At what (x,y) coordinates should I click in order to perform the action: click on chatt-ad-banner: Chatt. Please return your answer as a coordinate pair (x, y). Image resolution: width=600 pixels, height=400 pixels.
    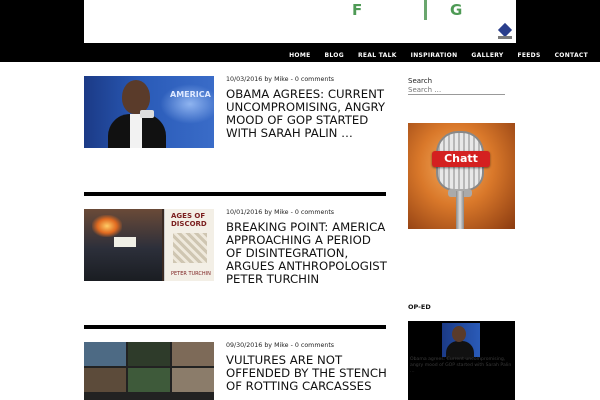
    Looking at the image, I should click on (461, 176).